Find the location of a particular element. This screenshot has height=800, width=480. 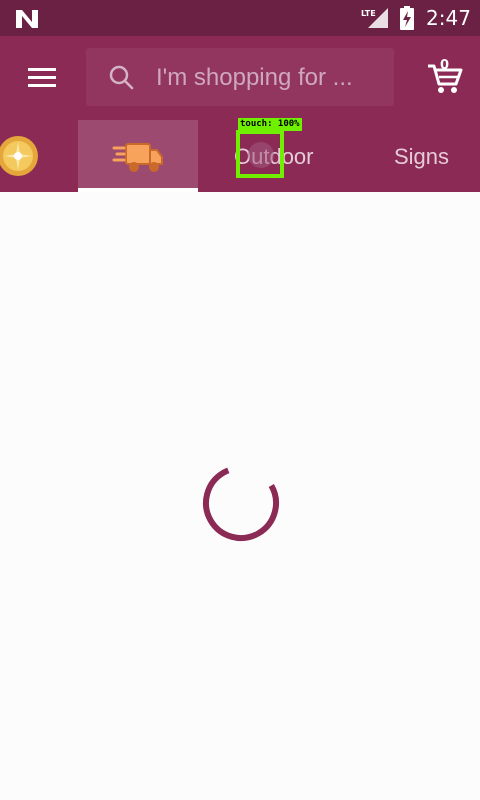

tab-signs: Signs is located at coordinates (421, 157).